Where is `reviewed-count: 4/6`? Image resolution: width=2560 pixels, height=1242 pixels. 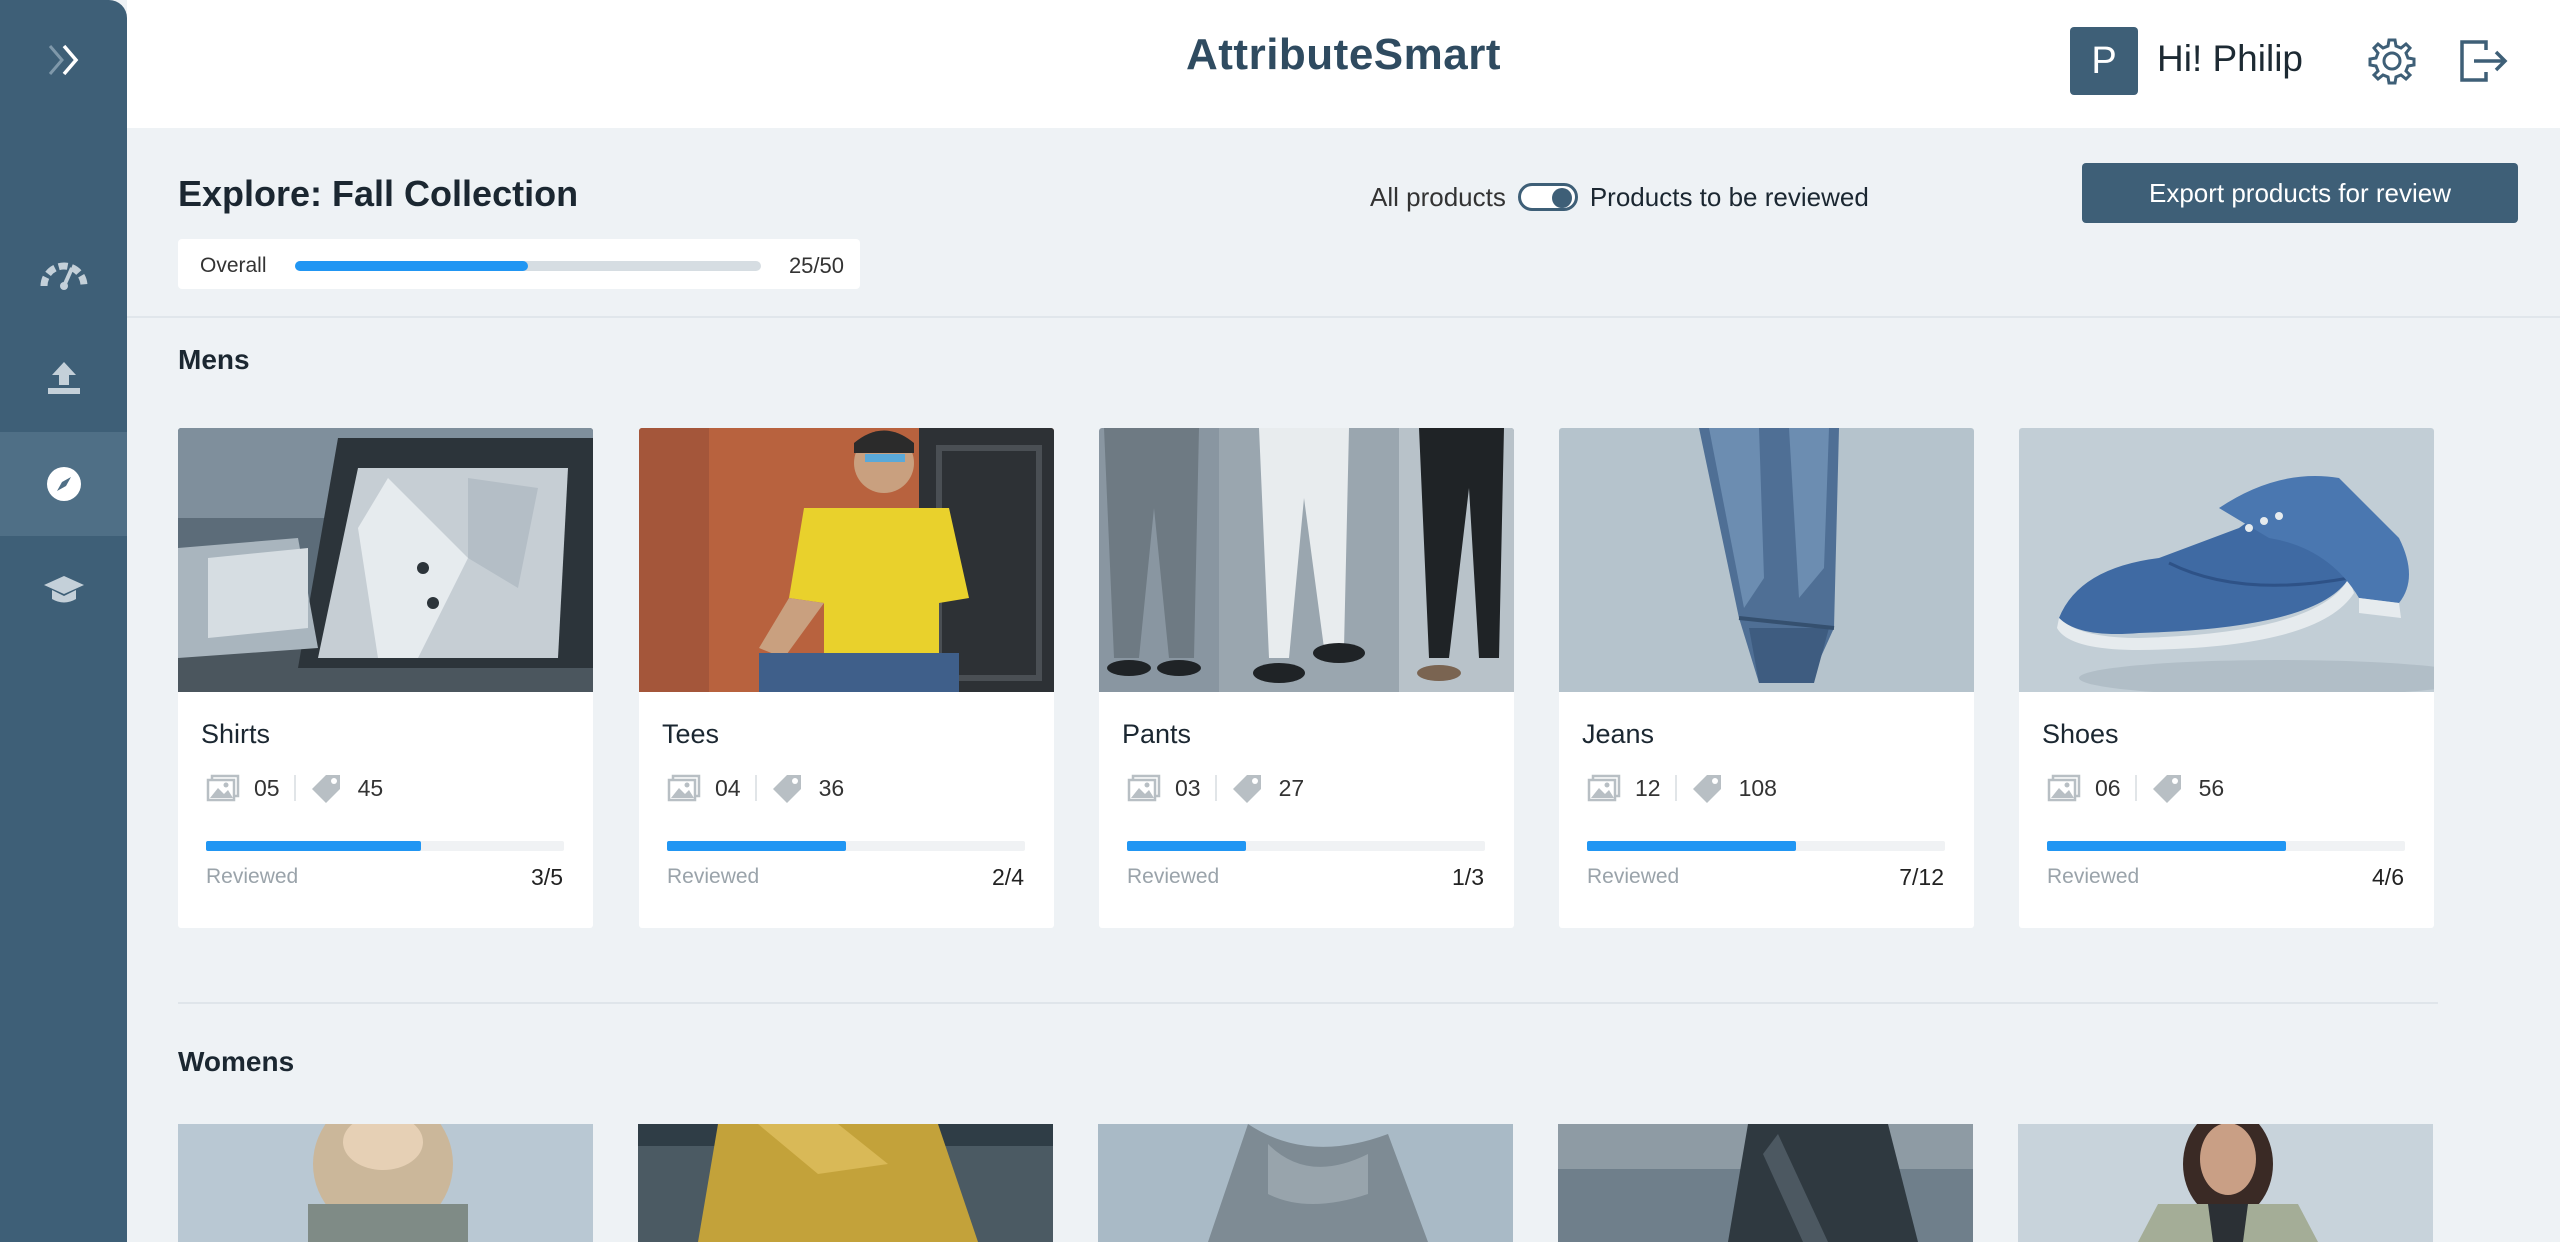 reviewed-count: 4/6 is located at coordinates (2388, 877).